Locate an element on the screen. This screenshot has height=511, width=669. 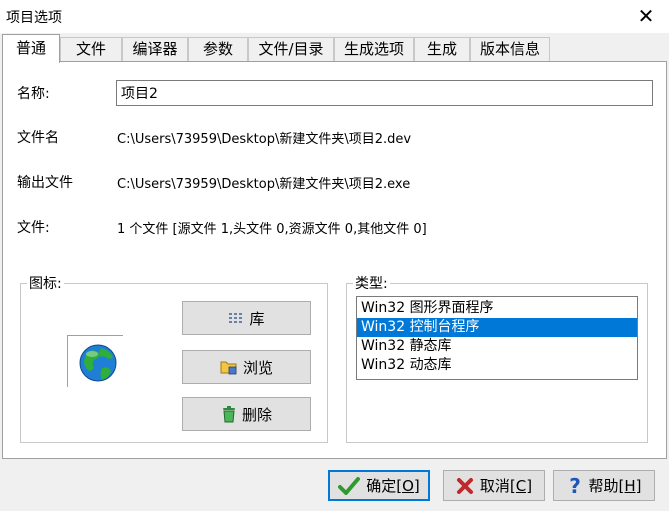
delete-button-label: 删除 is located at coordinates (256, 414).